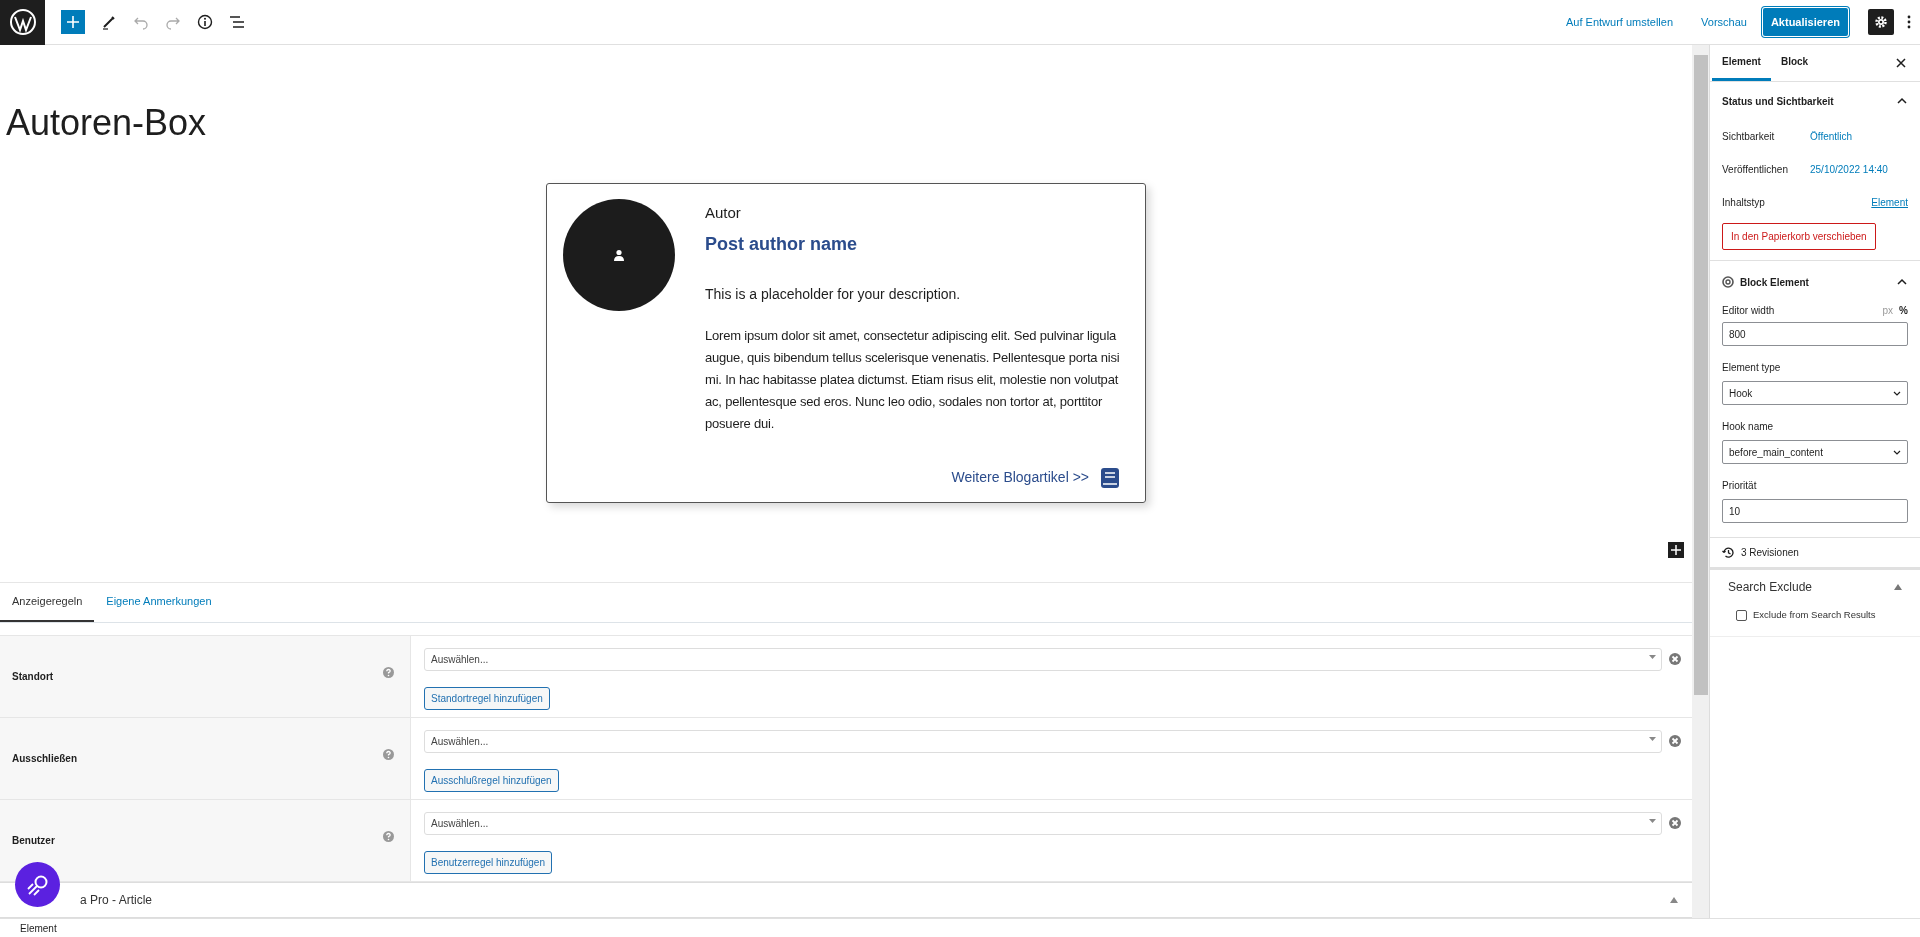 The image size is (1920, 937). What do you see at coordinates (1794, 63) in the screenshot?
I see `sidebar-tab: Block` at bounding box center [1794, 63].